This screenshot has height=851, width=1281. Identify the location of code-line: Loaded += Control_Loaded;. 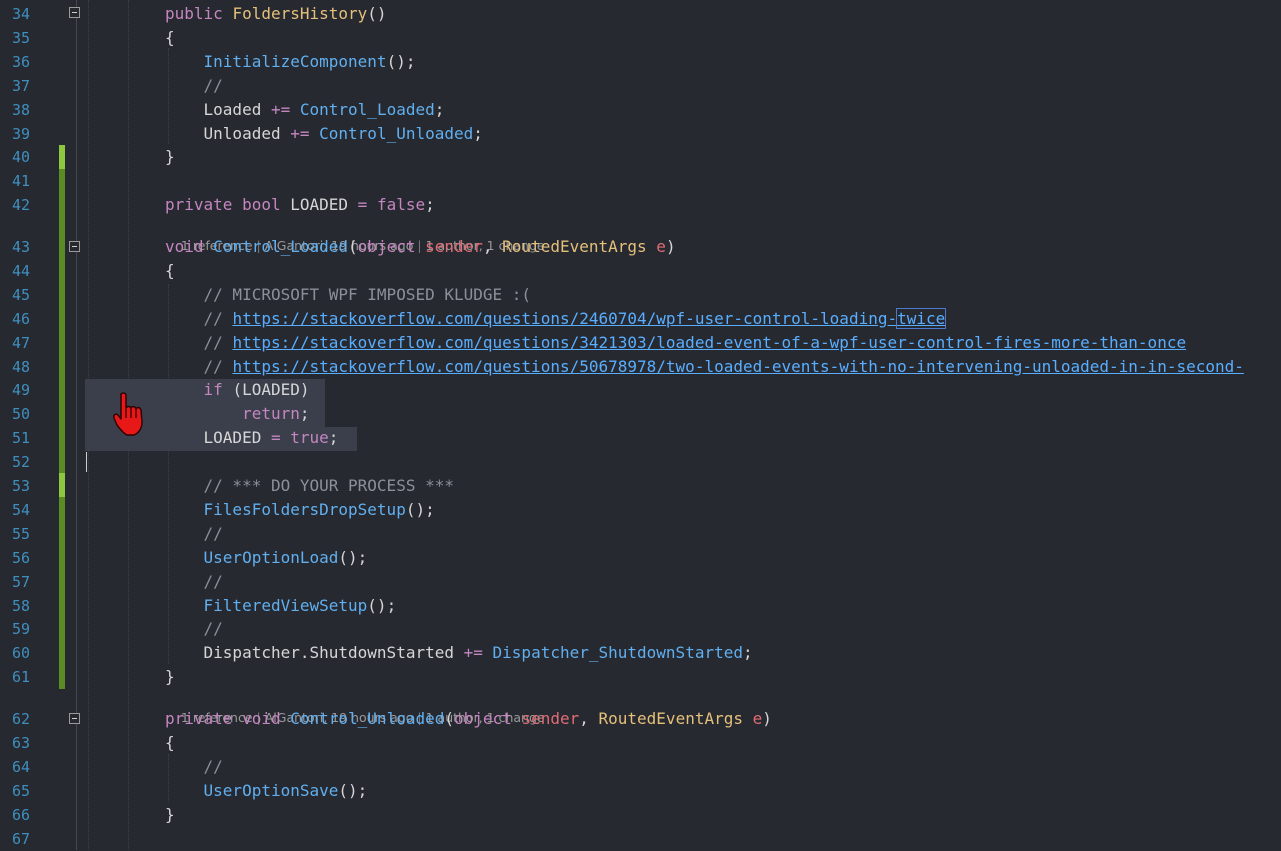
(305, 110).